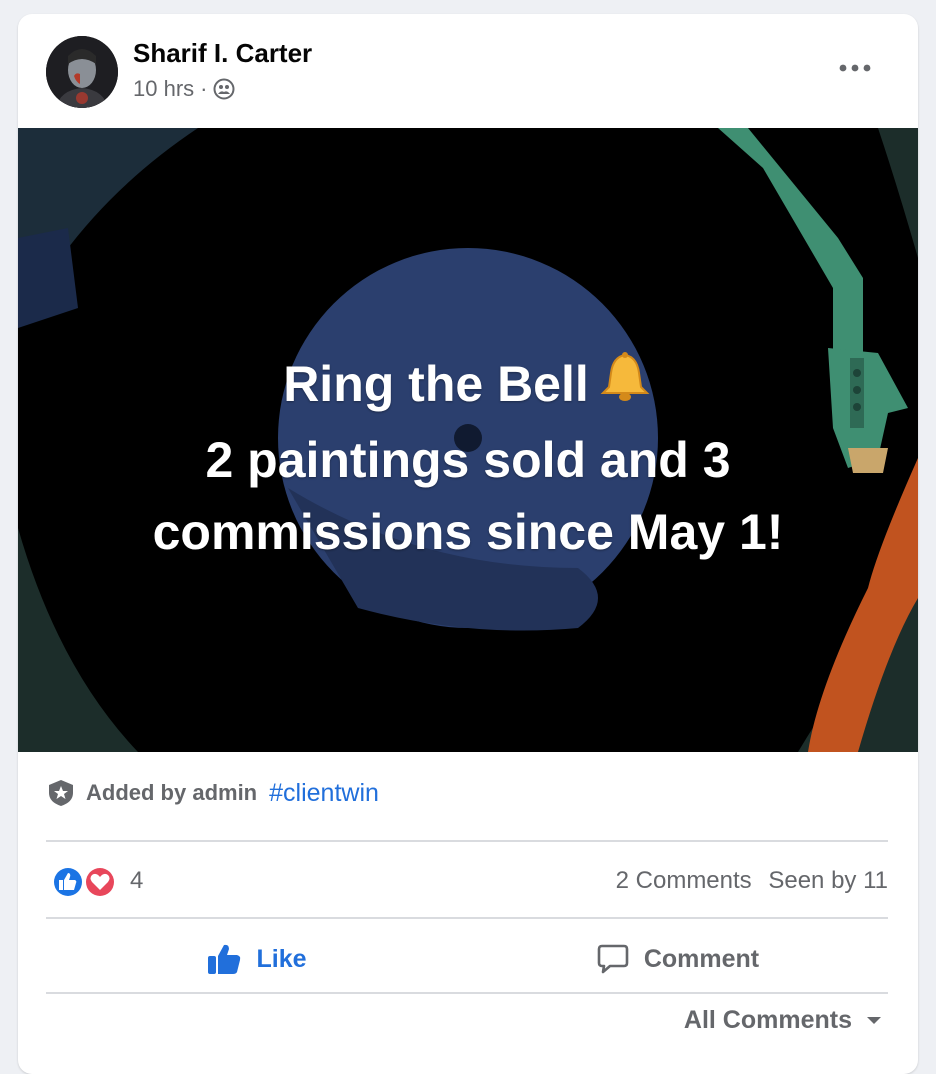 This screenshot has height=1074, width=936. I want to click on shield-star-icon, so click(61, 793).